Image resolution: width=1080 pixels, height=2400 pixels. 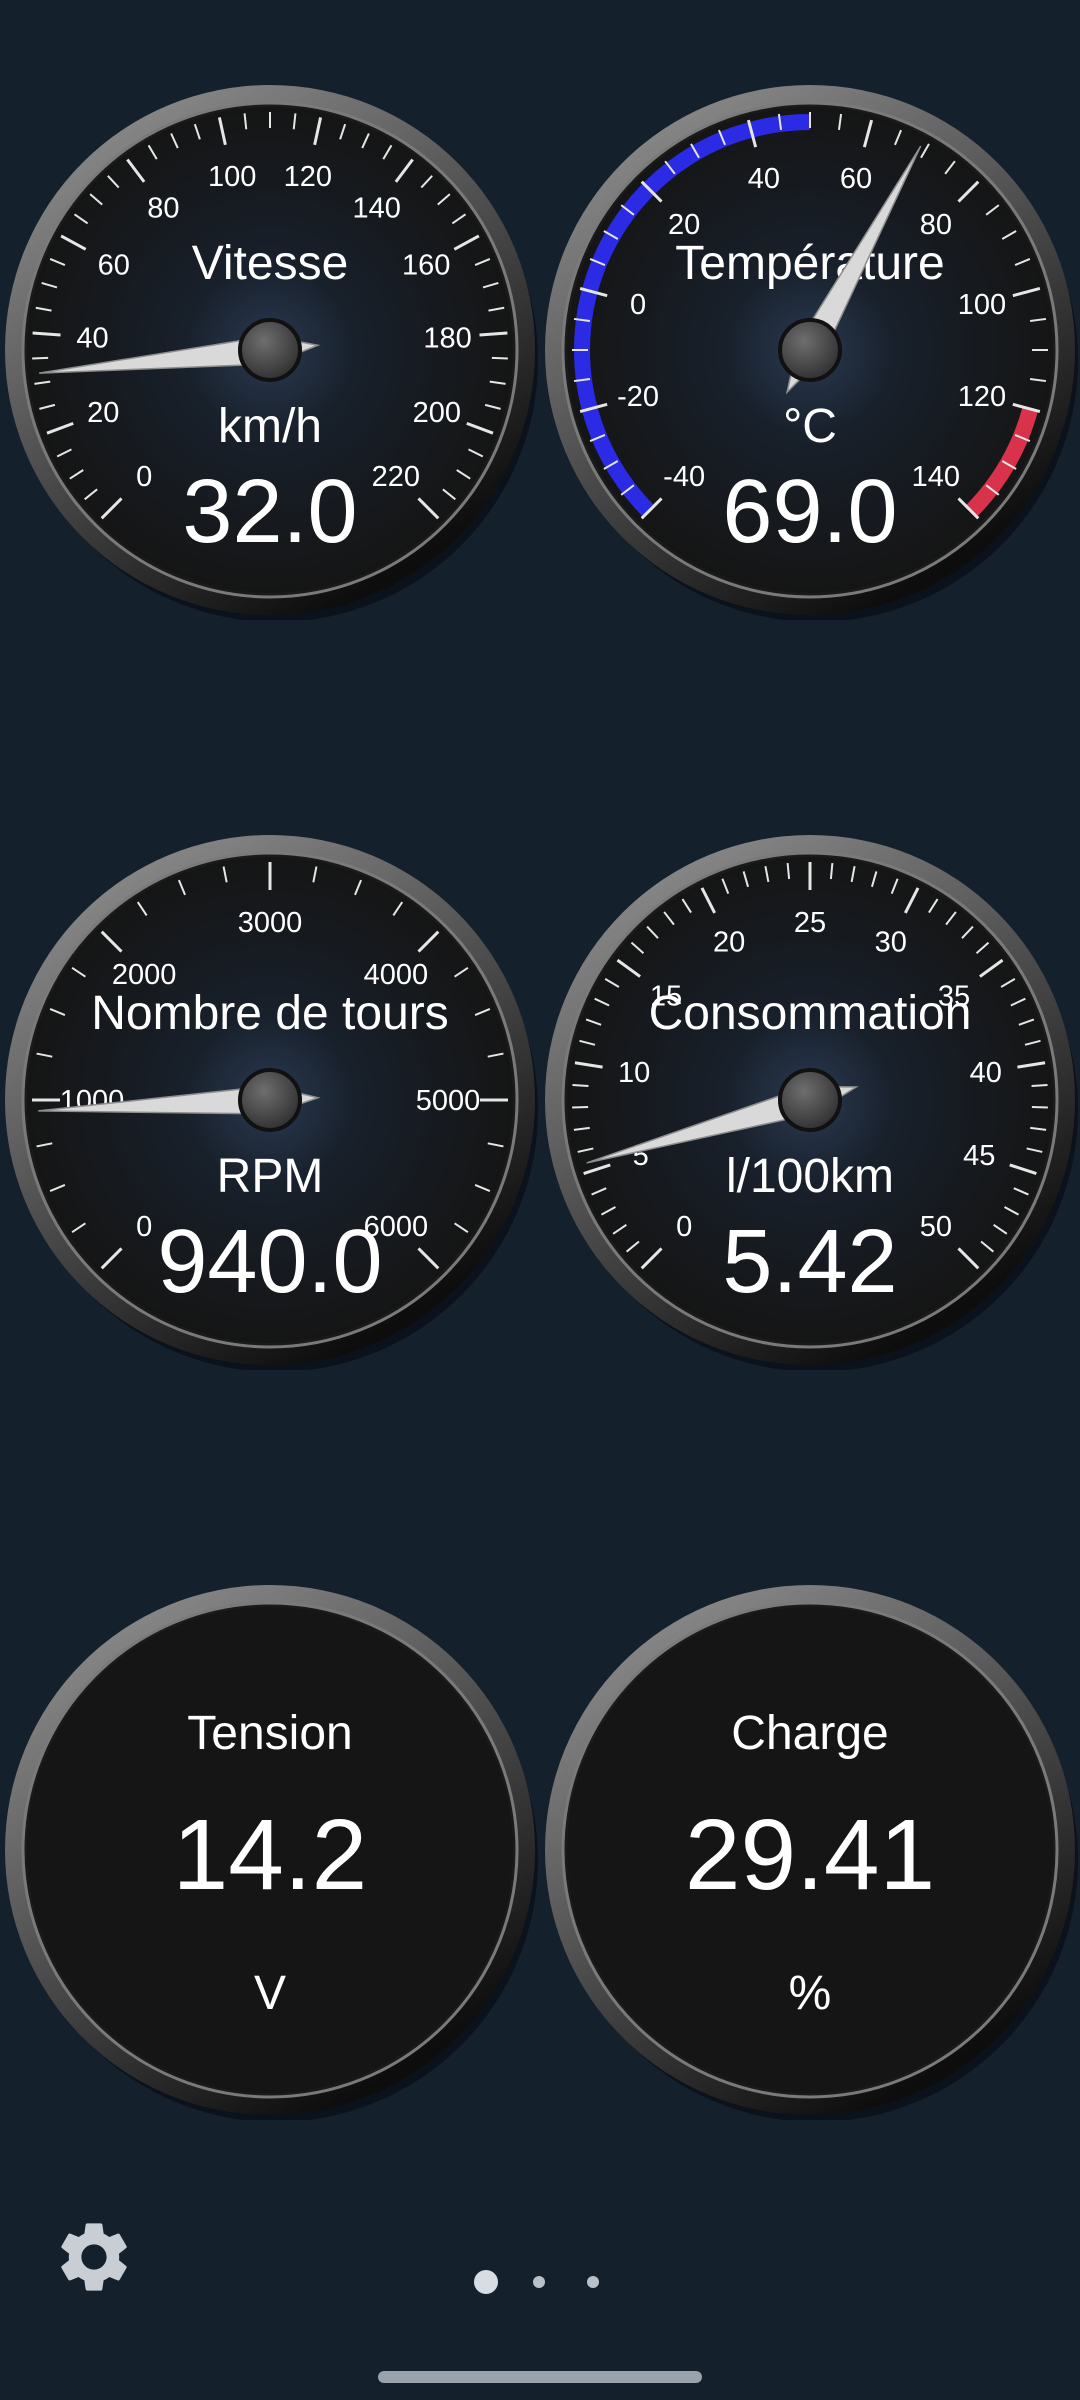 I want to click on load-gauge-unit: %, so click(x=810, y=1993).